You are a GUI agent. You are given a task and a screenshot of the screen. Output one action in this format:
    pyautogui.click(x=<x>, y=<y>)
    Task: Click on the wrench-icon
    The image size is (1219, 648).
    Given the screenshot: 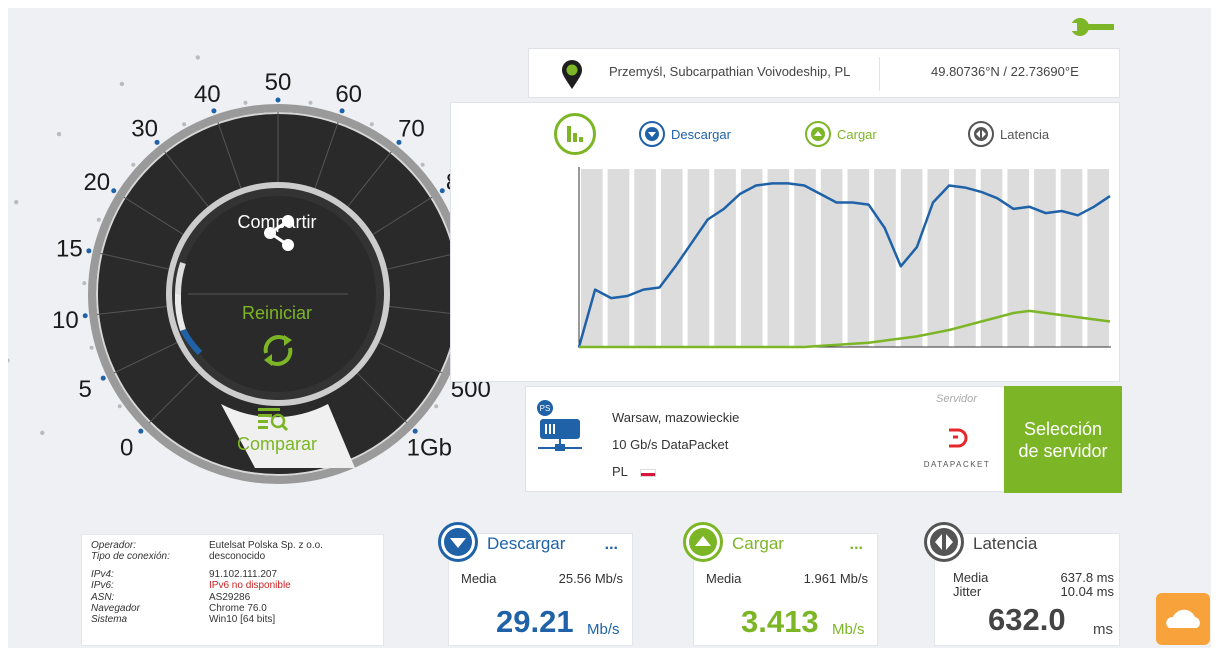 What is the action you would take?
    pyautogui.click(x=1092, y=27)
    